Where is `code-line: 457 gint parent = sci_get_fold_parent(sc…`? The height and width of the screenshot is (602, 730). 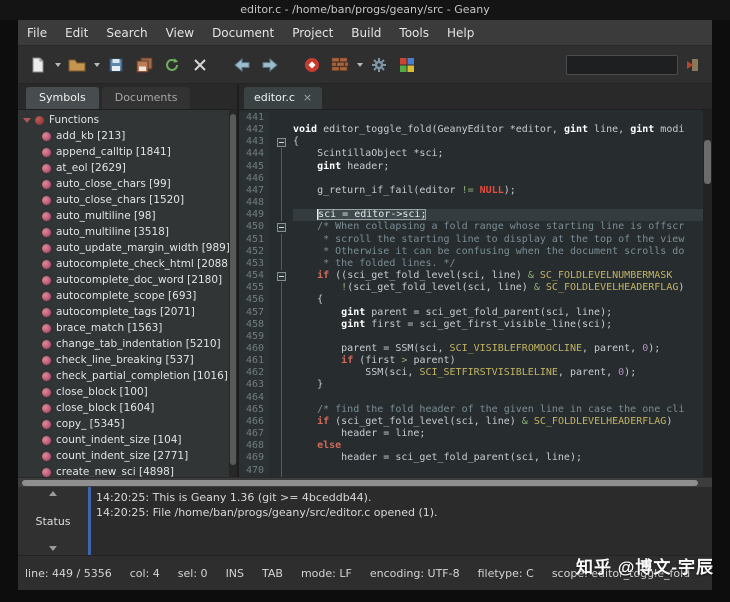
code-line: 457 gint parent = sci_get_fold_parent(sc… is located at coordinates (471, 312).